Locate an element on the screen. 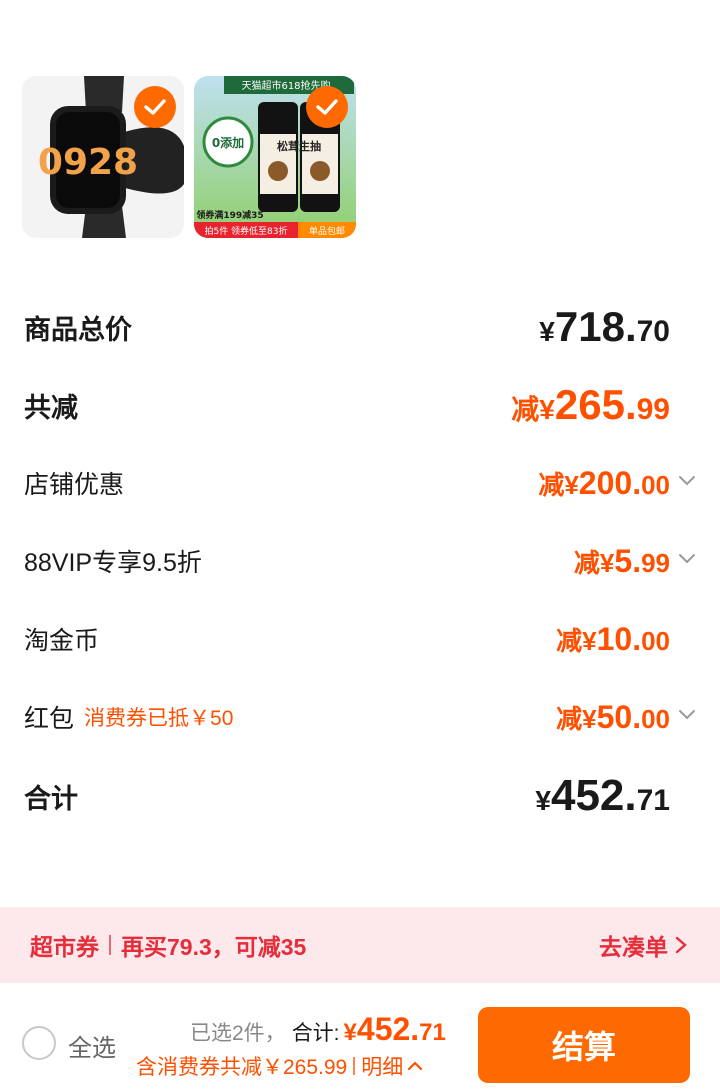 The height and width of the screenshot is (1092, 720). total-discount-amount: 减¥ 265. 99 is located at coordinates (590, 404).